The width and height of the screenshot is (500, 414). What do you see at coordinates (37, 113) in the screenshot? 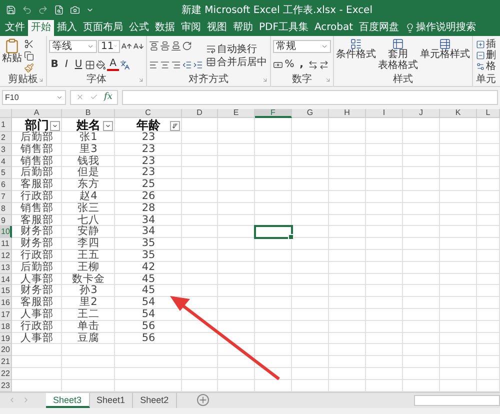
I see `column-header: A` at bounding box center [37, 113].